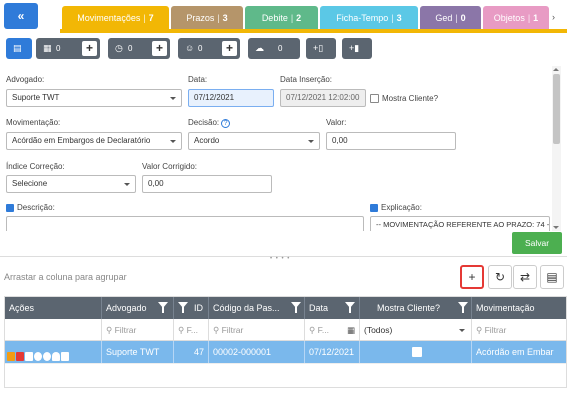  What do you see at coordinates (416, 330) in the screenshot?
I see `filter-cell-mostra-cliente: (Todos)` at bounding box center [416, 330].